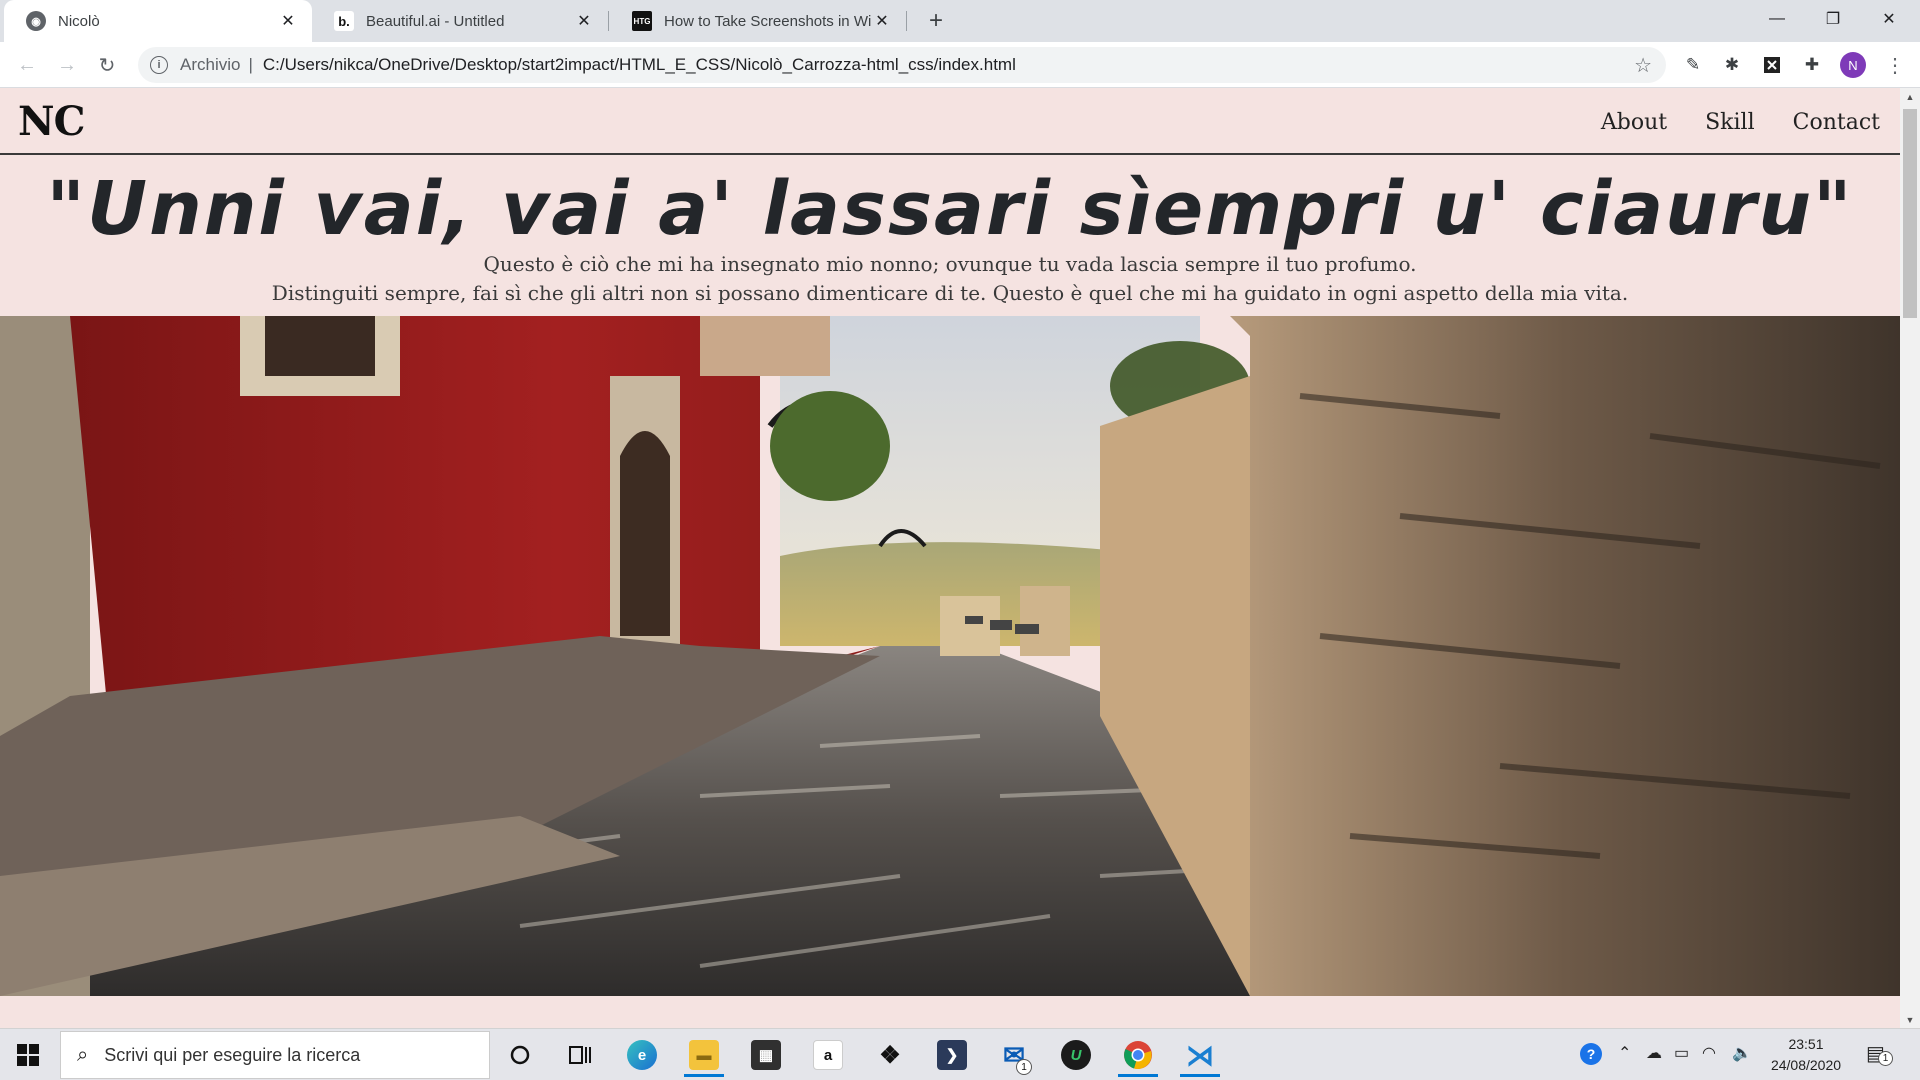 The width and height of the screenshot is (1920, 1080). What do you see at coordinates (435, 21) in the screenshot?
I see `tab-title: Beautiful.ai - Untitled` at bounding box center [435, 21].